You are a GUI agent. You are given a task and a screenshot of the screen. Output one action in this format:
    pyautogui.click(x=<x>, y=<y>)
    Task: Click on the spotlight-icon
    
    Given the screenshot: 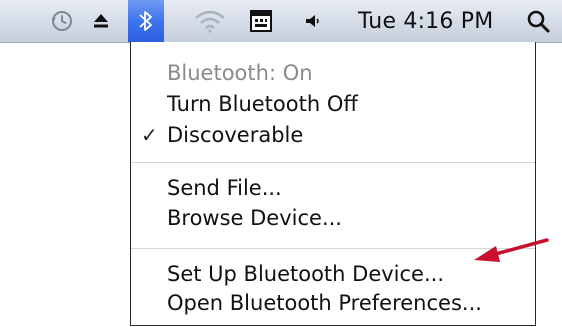 What is the action you would take?
    pyautogui.click(x=538, y=21)
    